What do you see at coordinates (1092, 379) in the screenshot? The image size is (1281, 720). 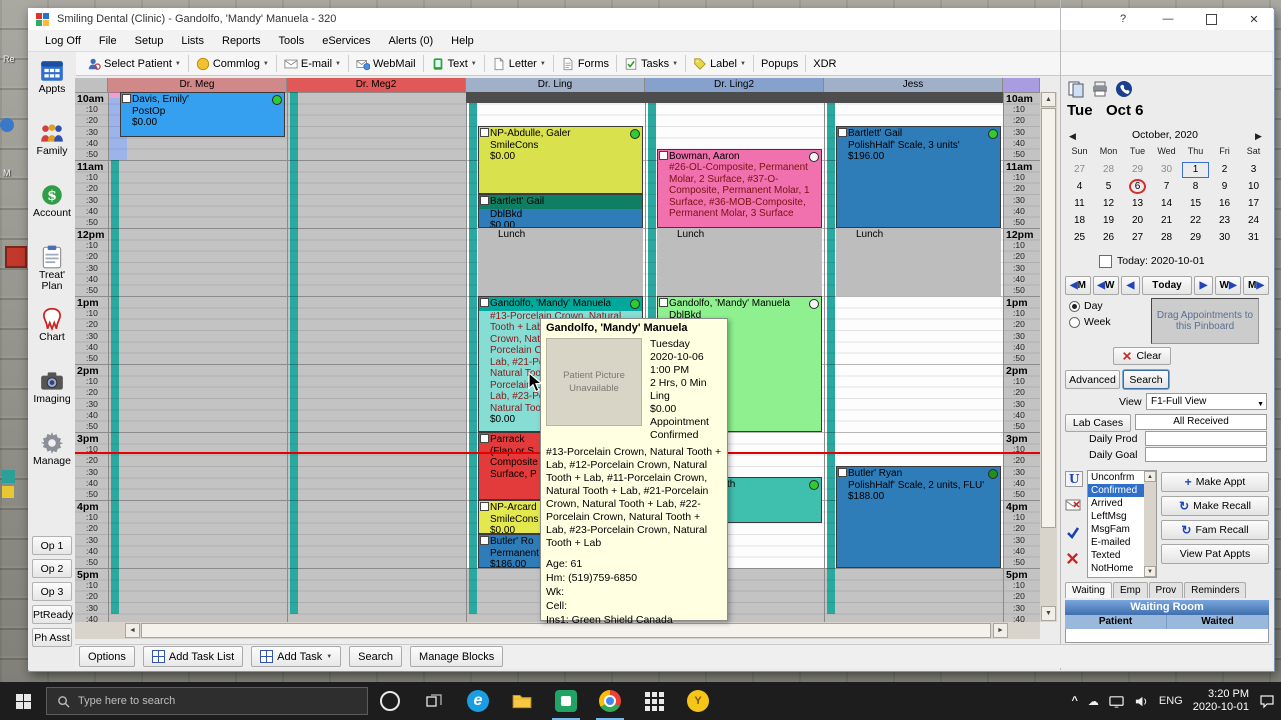 I see `advanced-button: Advanced` at bounding box center [1092, 379].